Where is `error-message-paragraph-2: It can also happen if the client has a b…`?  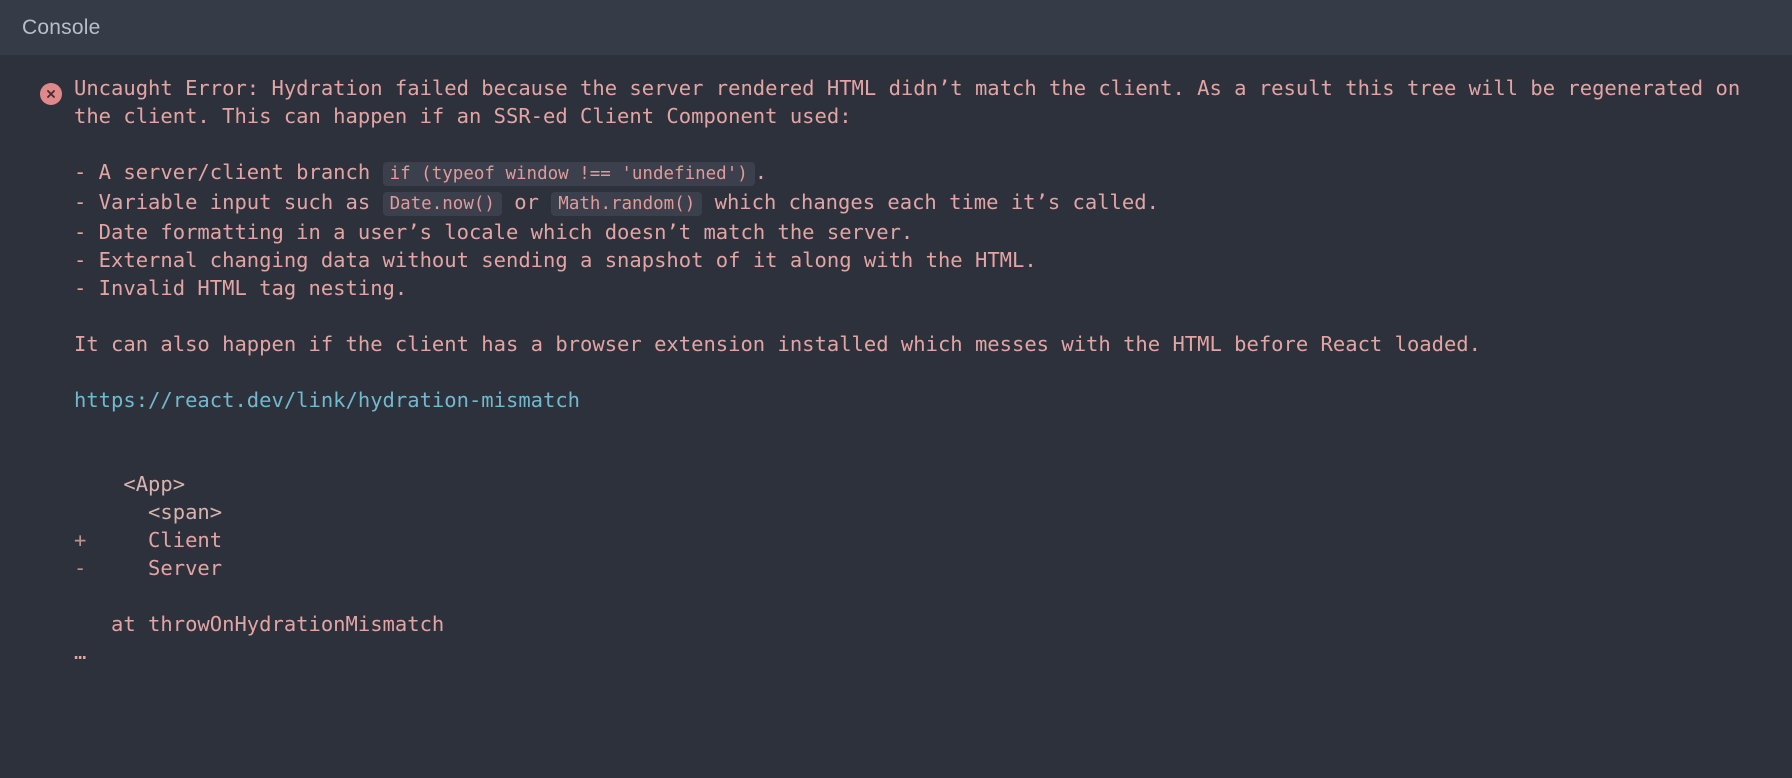 error-message-paragraph-2: It can also happen if the client has a b… is located at coordinates (777, 344).